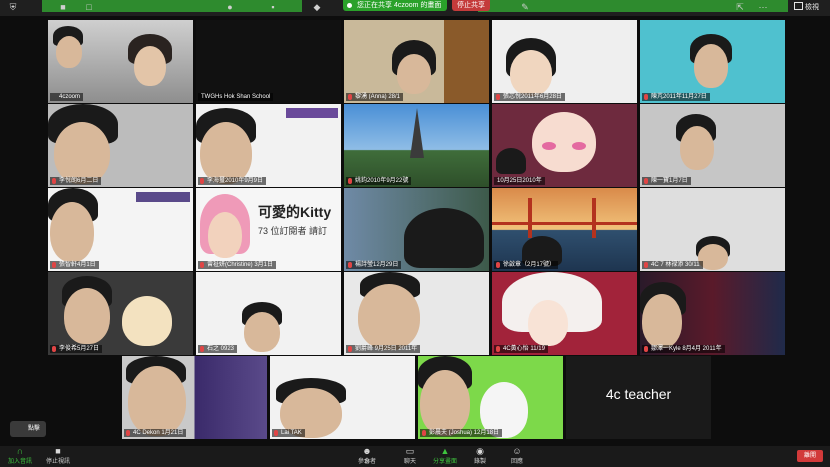 The height and width of the screenshot is (467, 830). I want to click on view-toggle: 檢視, so click(806, 8).